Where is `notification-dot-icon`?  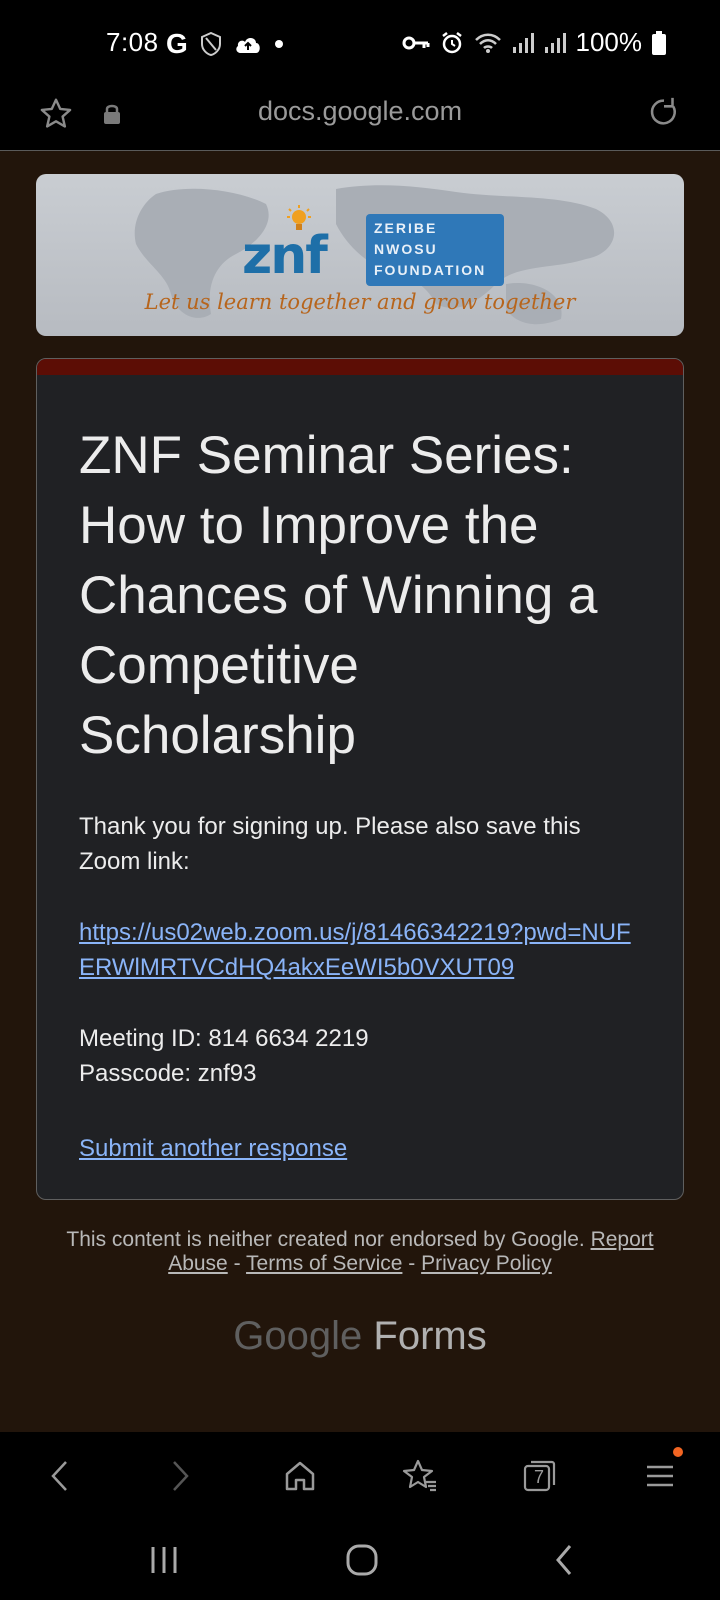
notification-dot-icon is located at coordinates (678, 1452).